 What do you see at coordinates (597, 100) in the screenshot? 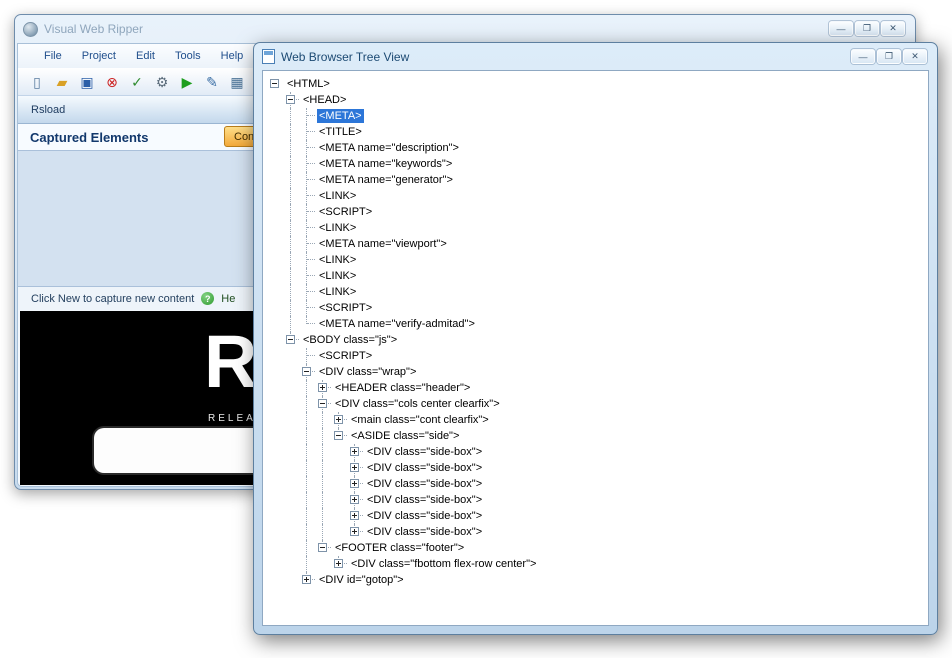
I see `tree-row: <HEAD>` at bounding box center [597, 100].